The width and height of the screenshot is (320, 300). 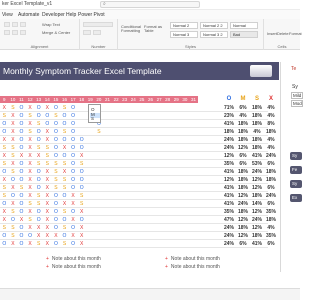 I want to click on panel-tab: Te, so click(x=293, y=69).